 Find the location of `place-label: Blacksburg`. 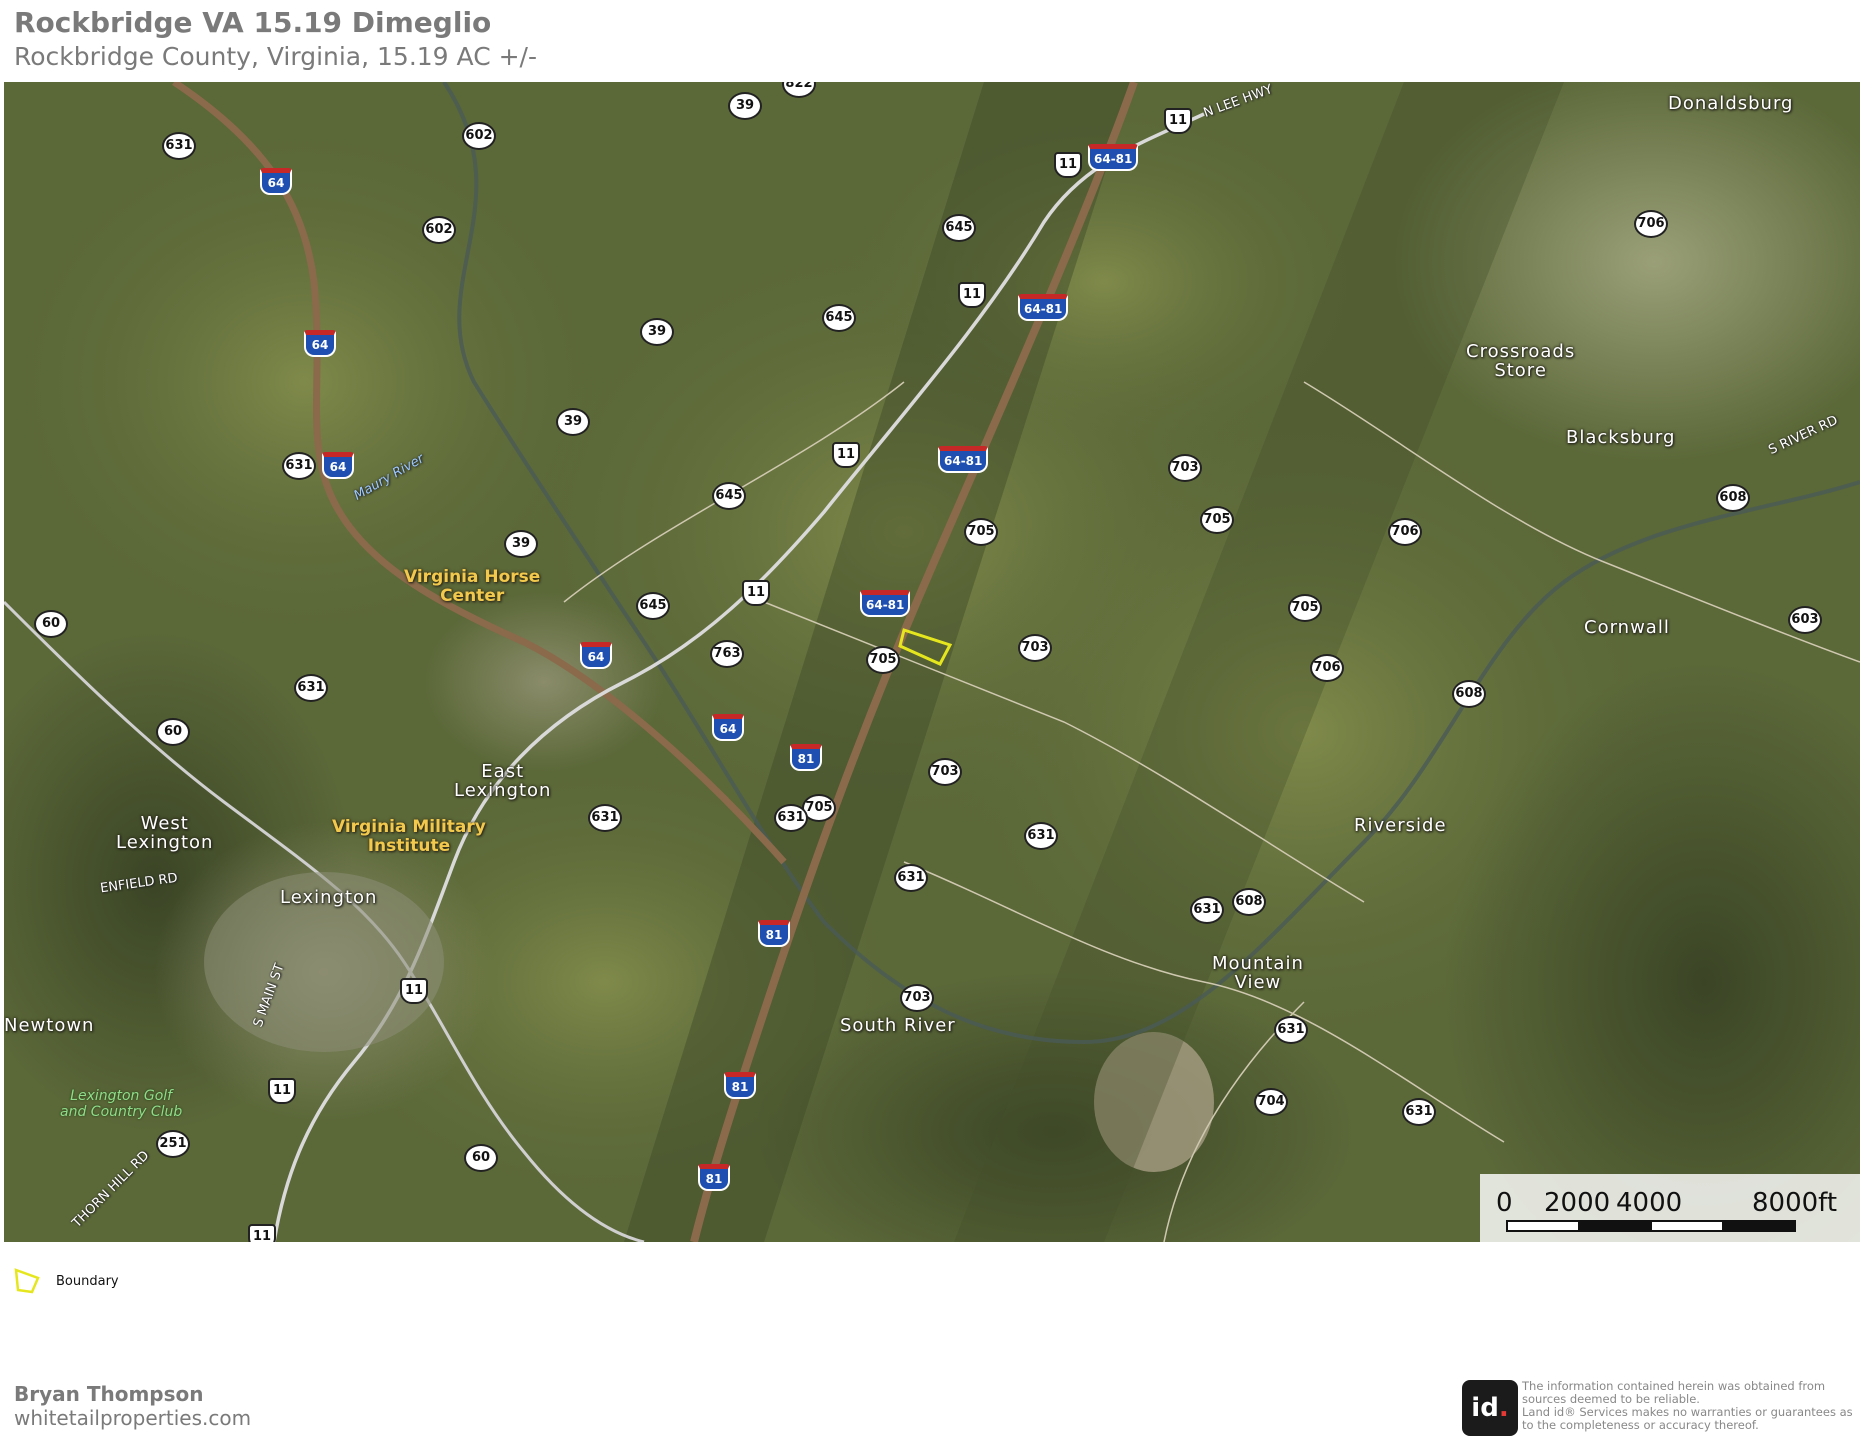

place-label: Blacksburg is located at coordinates (1621, 437).